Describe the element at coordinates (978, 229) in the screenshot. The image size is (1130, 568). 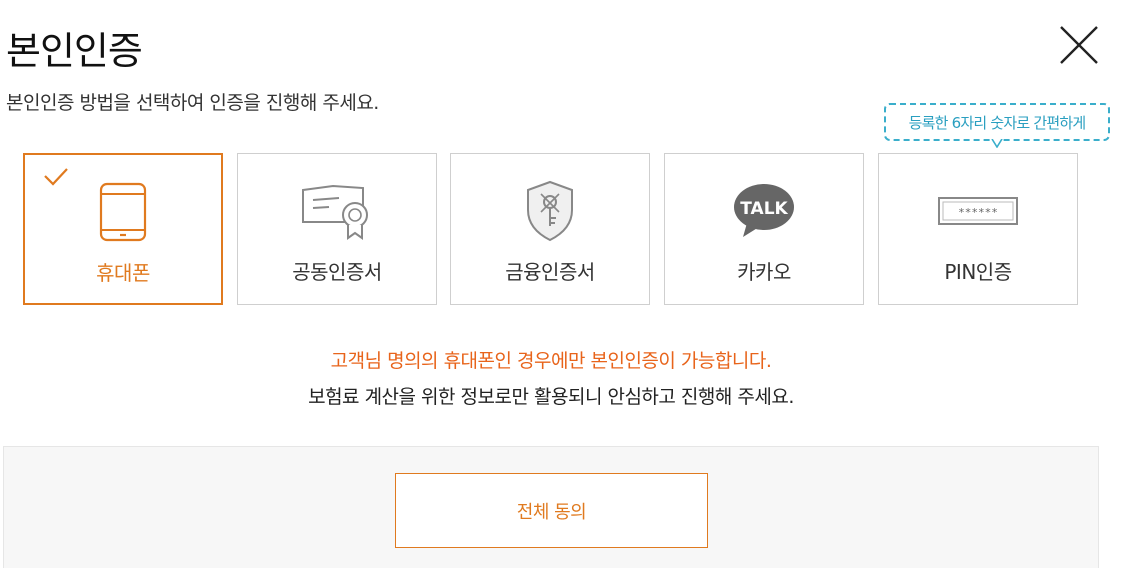
I see `method-pin: ****** PIN인증` at that location.